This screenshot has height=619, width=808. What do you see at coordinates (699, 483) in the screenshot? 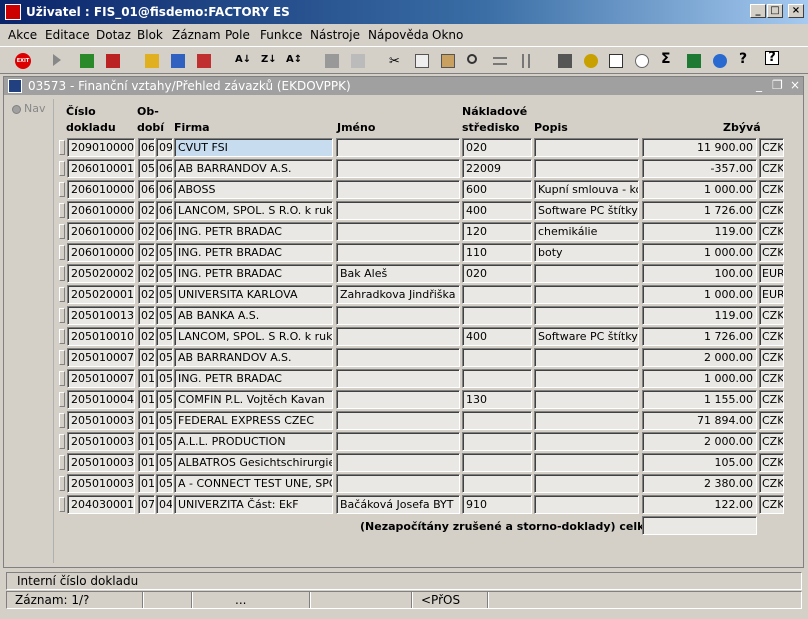
I see `zbyva-field: 2 380.00` at bounding box center [699, 483].